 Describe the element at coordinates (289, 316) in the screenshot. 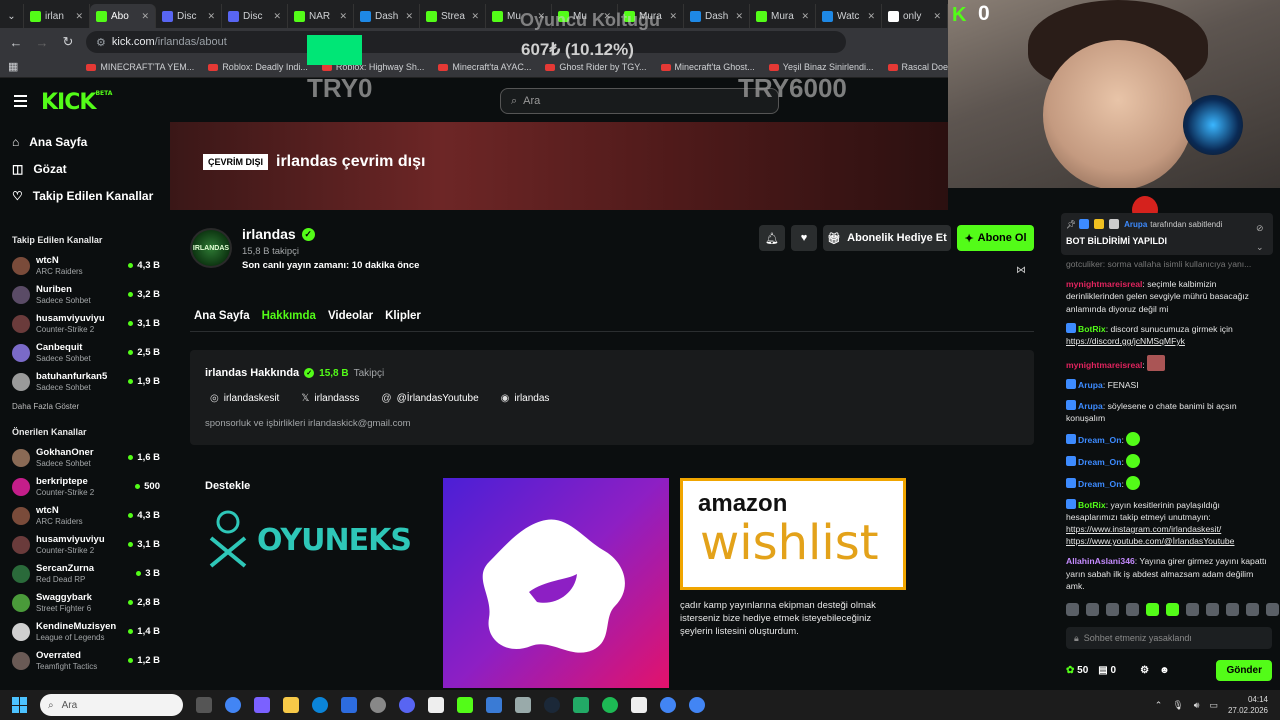

I see `tab-about: Hakkımda` at that location.